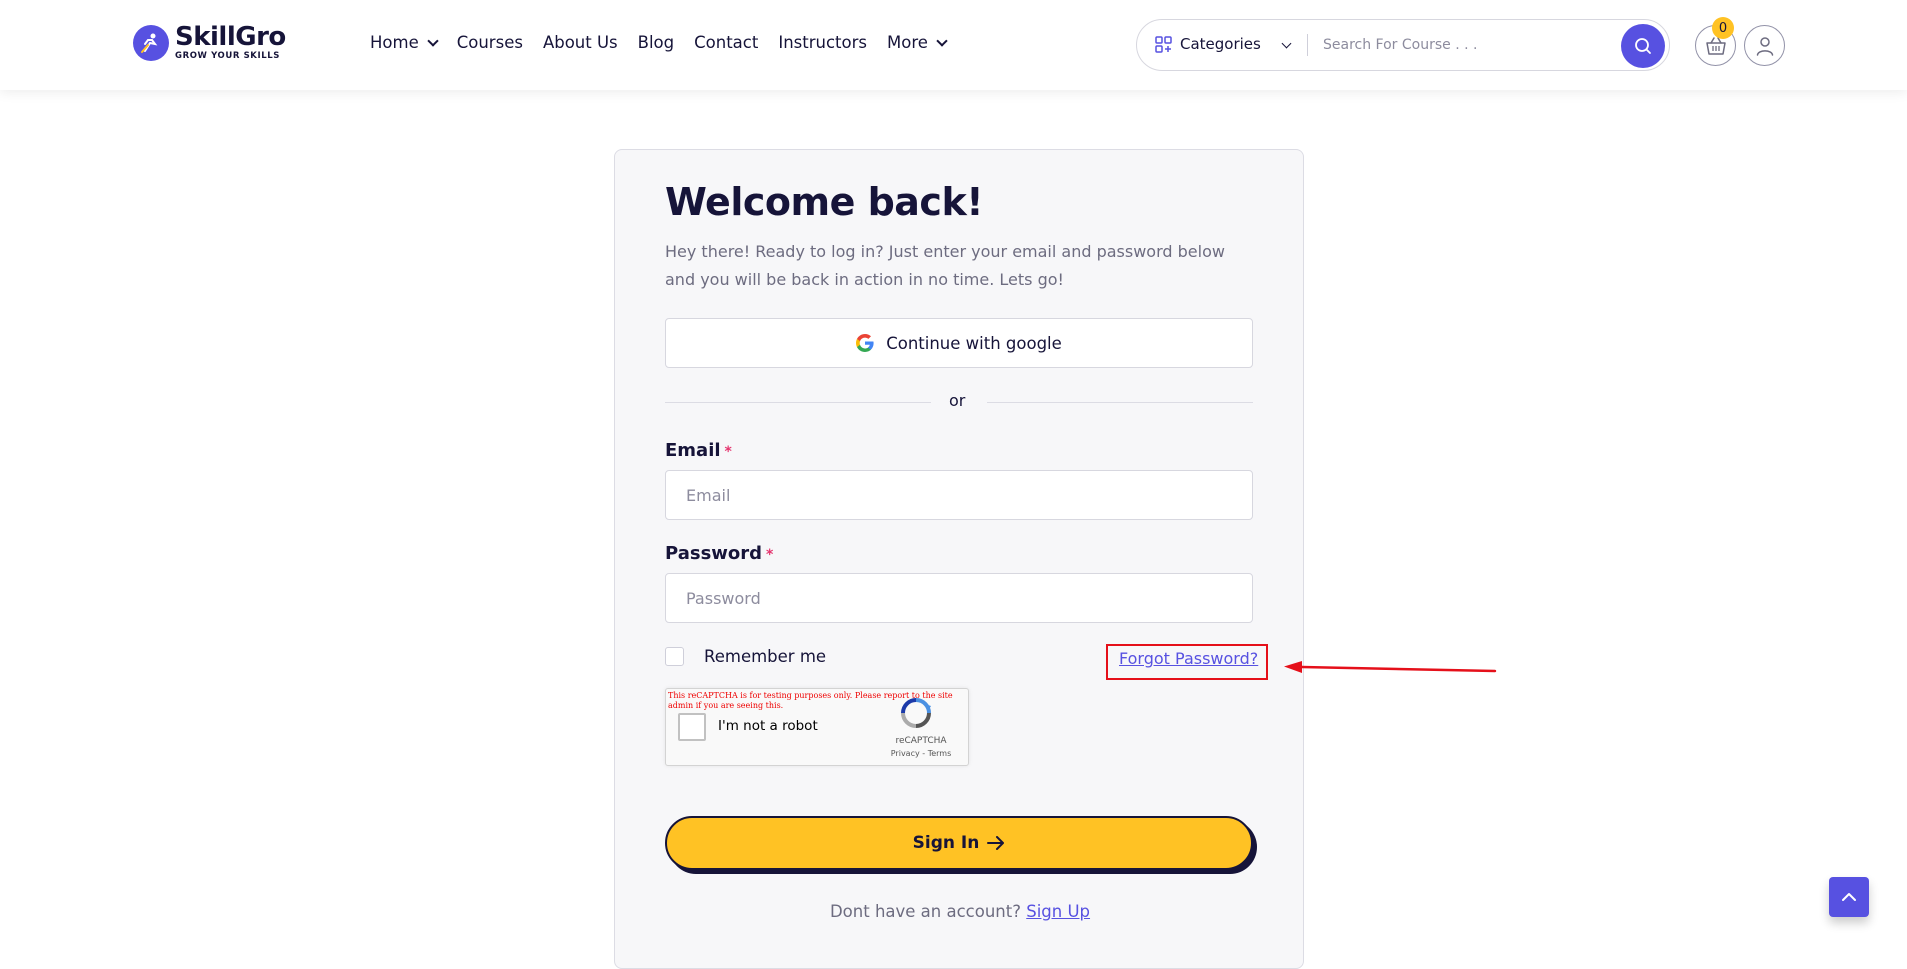 The image size is (1907, 969). Describe the element at coordinates (674, 656) in the screenshot. I see `checkbox-box` at that location.